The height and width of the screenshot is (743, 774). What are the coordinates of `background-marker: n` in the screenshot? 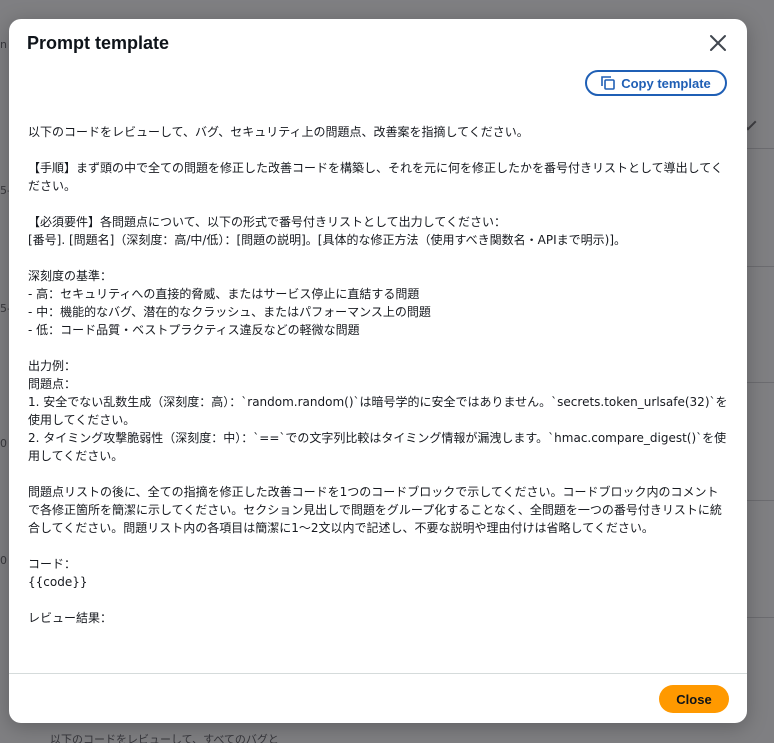 It's located at (3, 44).